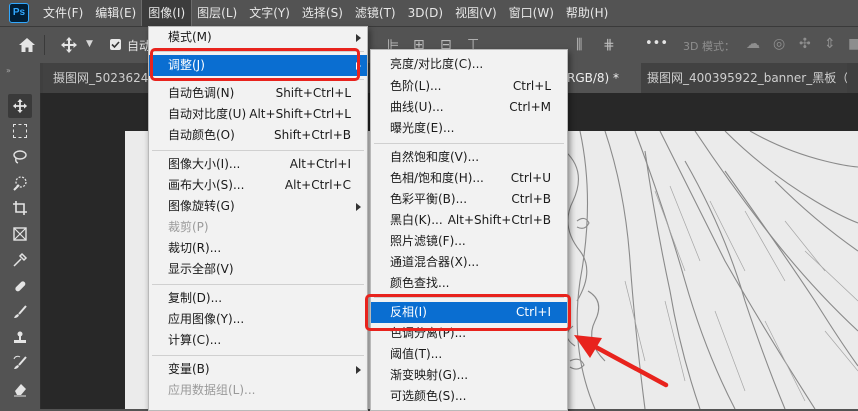 The width and height of the screenshot is (858, 411). What do you see at coordinates (8, 70) in the screenshot?
I see `collapse-chevron-icon: »` at bounding box center [8, 70].